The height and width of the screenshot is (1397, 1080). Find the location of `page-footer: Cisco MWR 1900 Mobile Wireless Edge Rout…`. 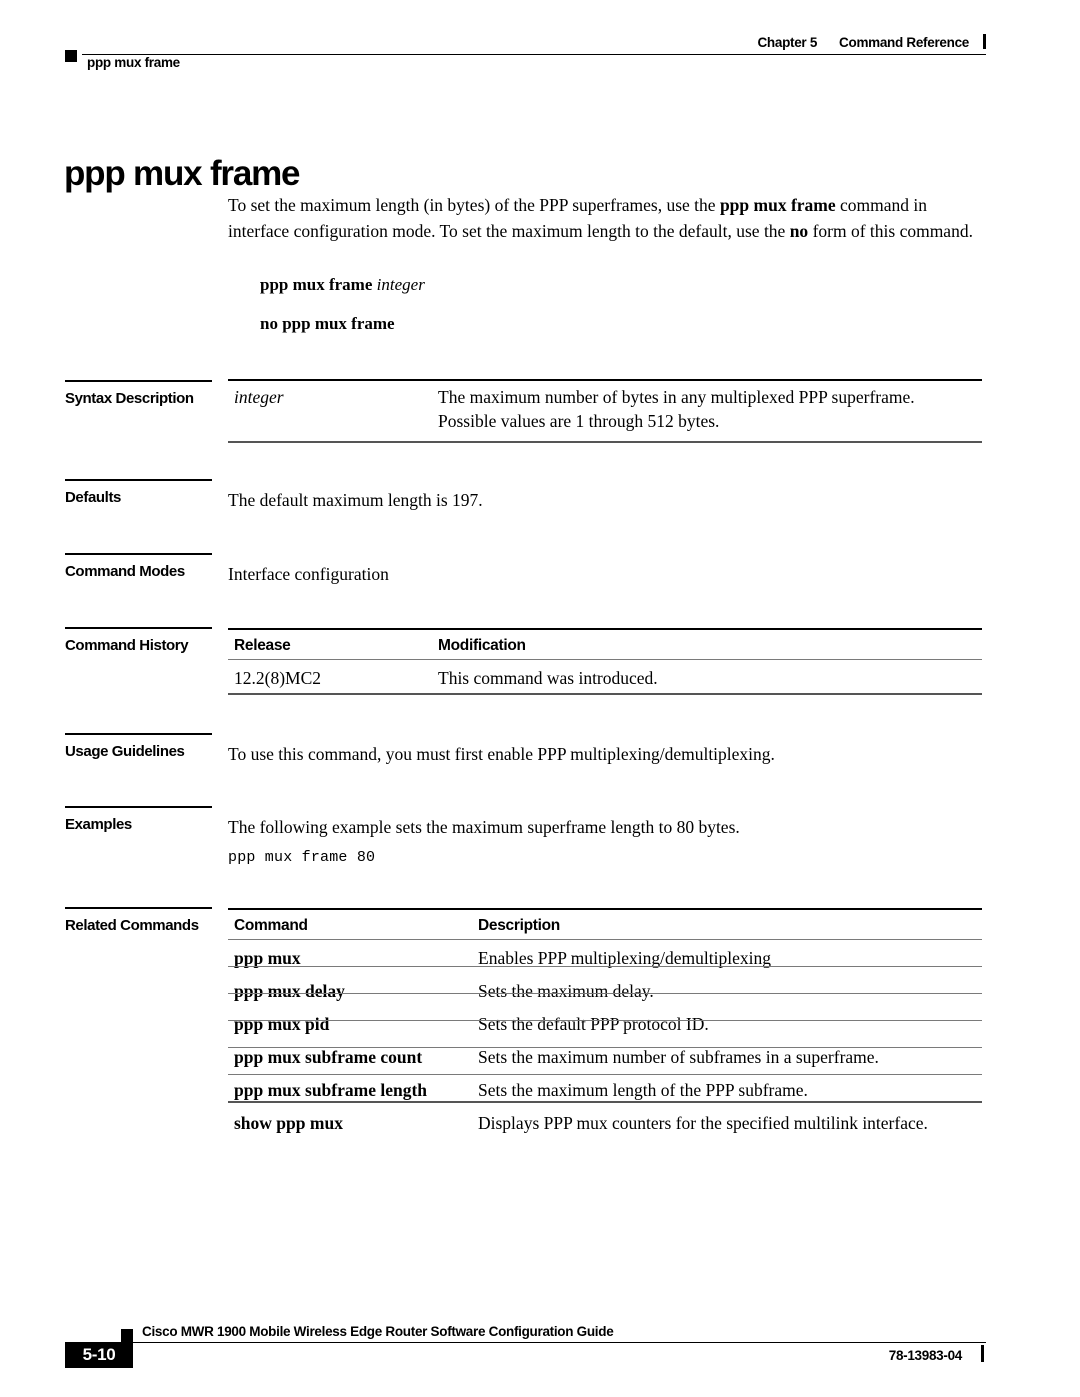

page-footer: Cisco MWR 1900 Mobile Wireless Edge Rout… is located at coordinates (540, 1350).